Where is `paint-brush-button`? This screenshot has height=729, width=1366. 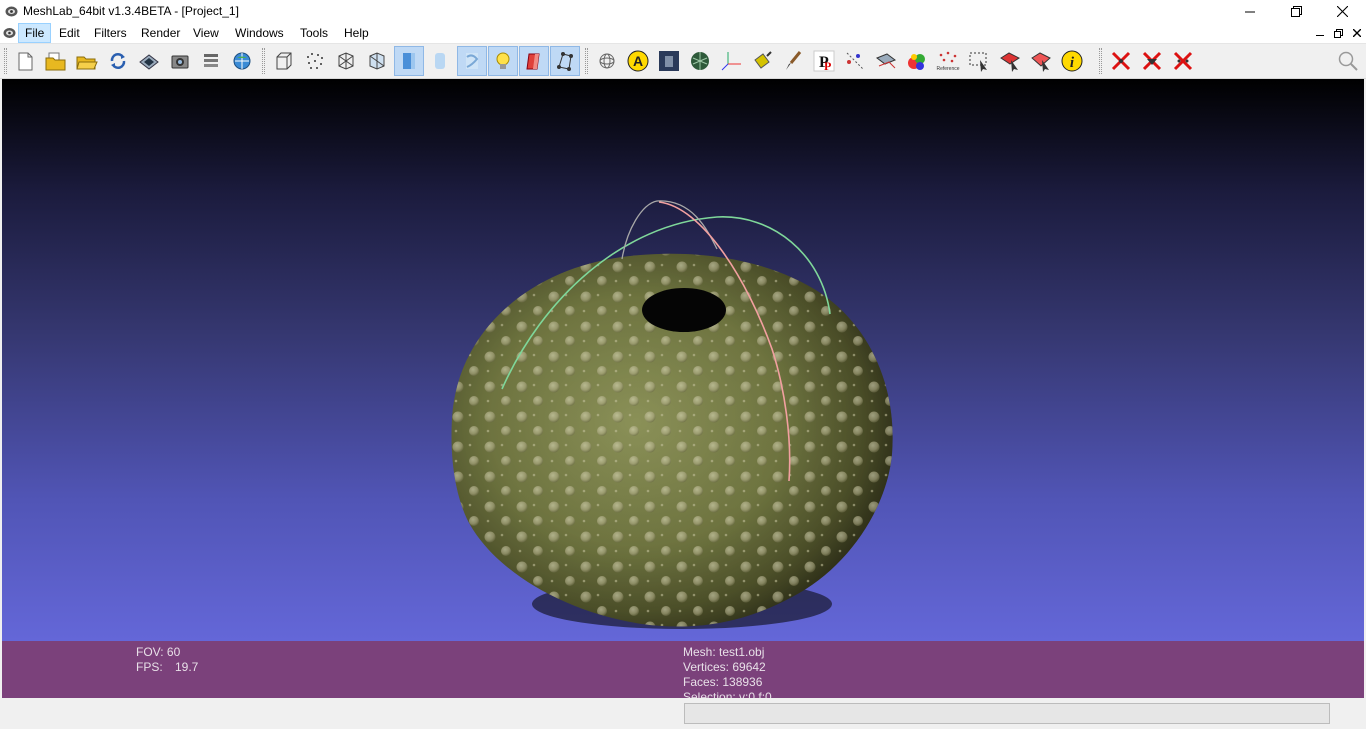
paint-brush-button is located at coordinates (793, 61).